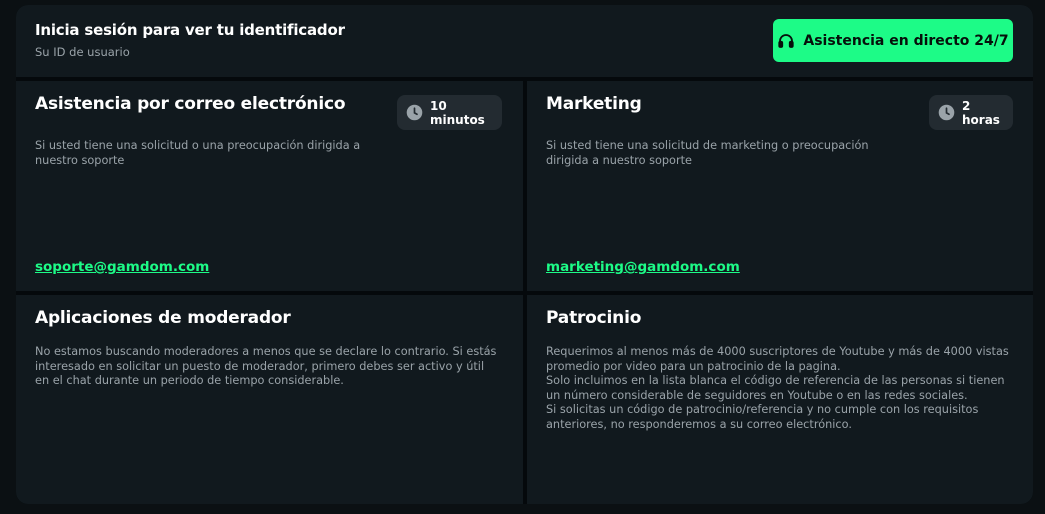 Image resolution: width=1045 pixels, height=514 pixels. What do you see at coordinates (457, 112) in the screenshot?
I see `response-time-label: 10 minutos` at bounding box center [457, 112].